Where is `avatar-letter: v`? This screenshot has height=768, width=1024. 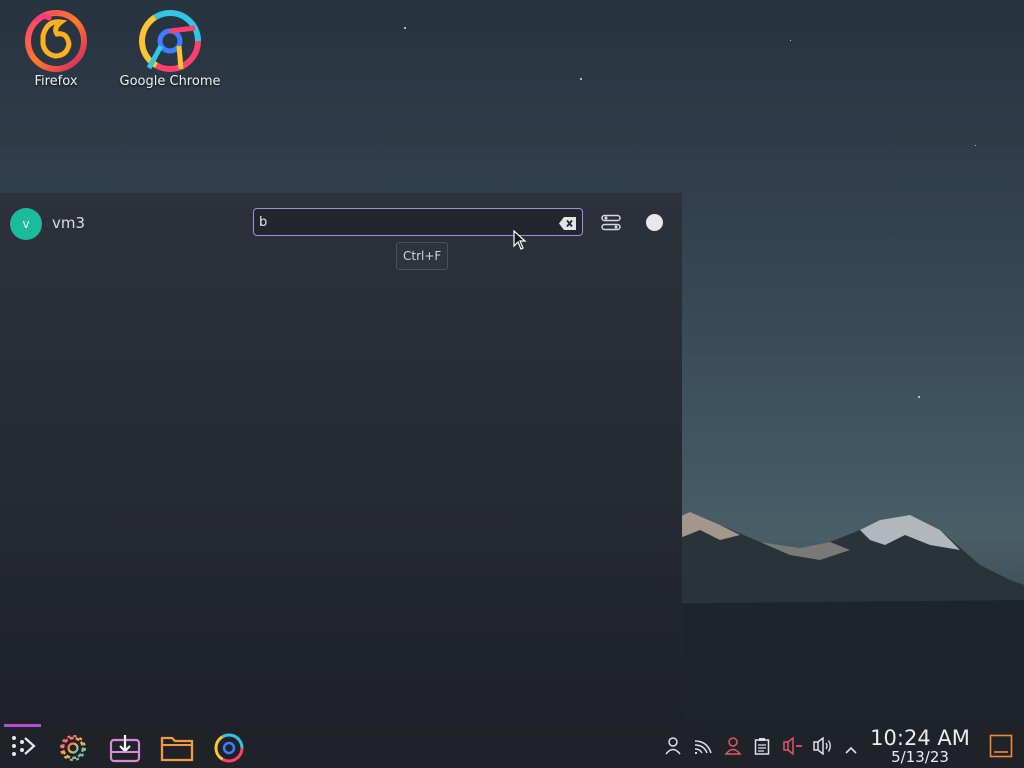
avatar-letter: v is located at coordinates (26, 224).